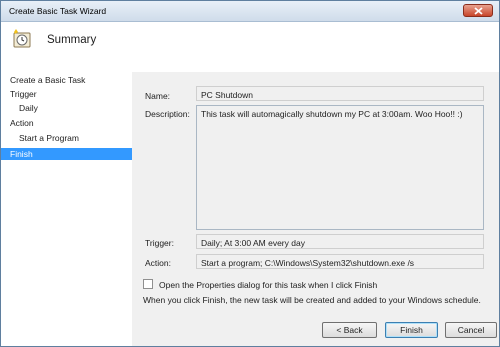 The image size is (500, 347). I want to click on sidebar-item-start-a-program: Start a Program, so click(66, 138).